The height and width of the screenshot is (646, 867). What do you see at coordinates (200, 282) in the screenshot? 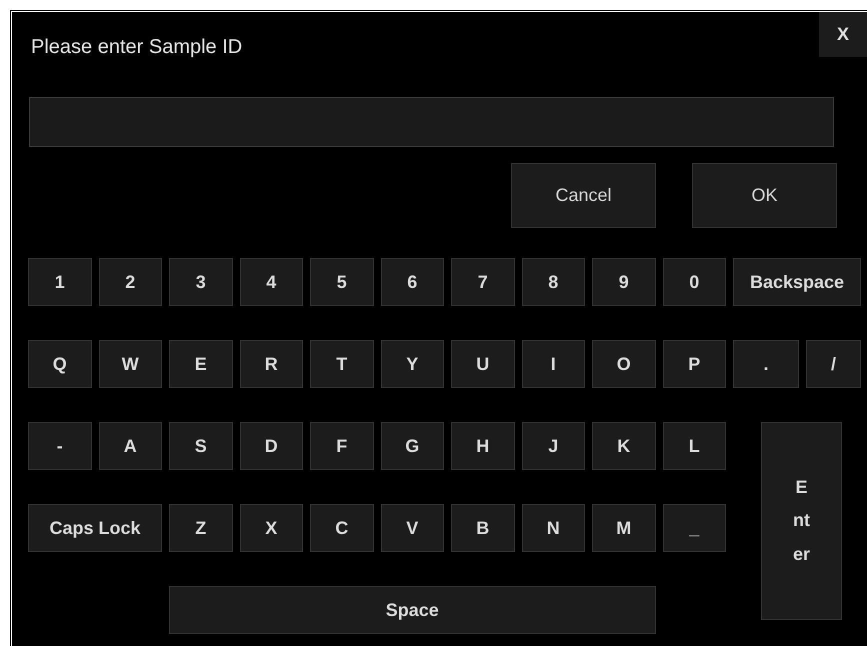
I see `key: 3` at bounding box center [200, 282].